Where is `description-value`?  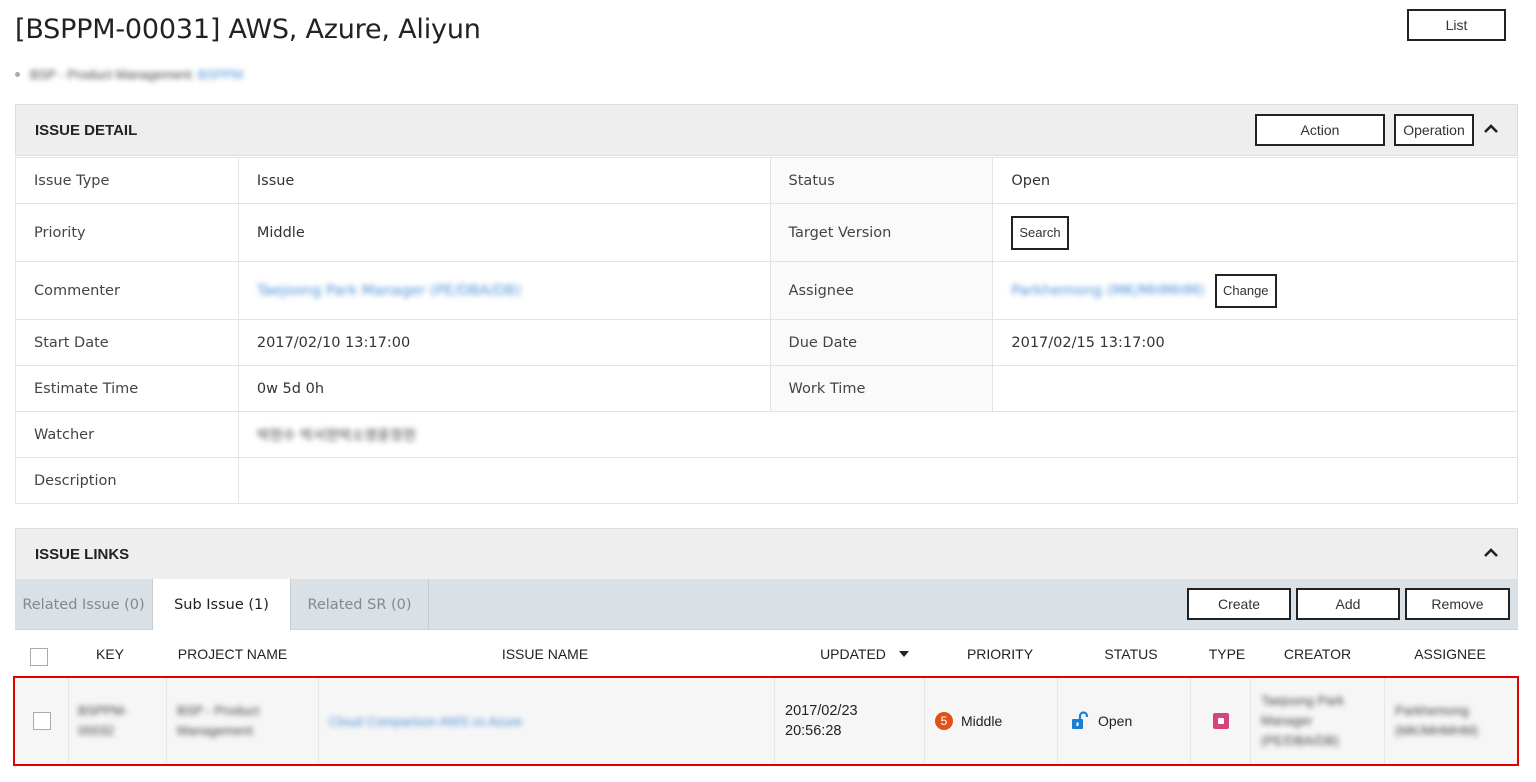 description-value is located at coordinates (878, 480).